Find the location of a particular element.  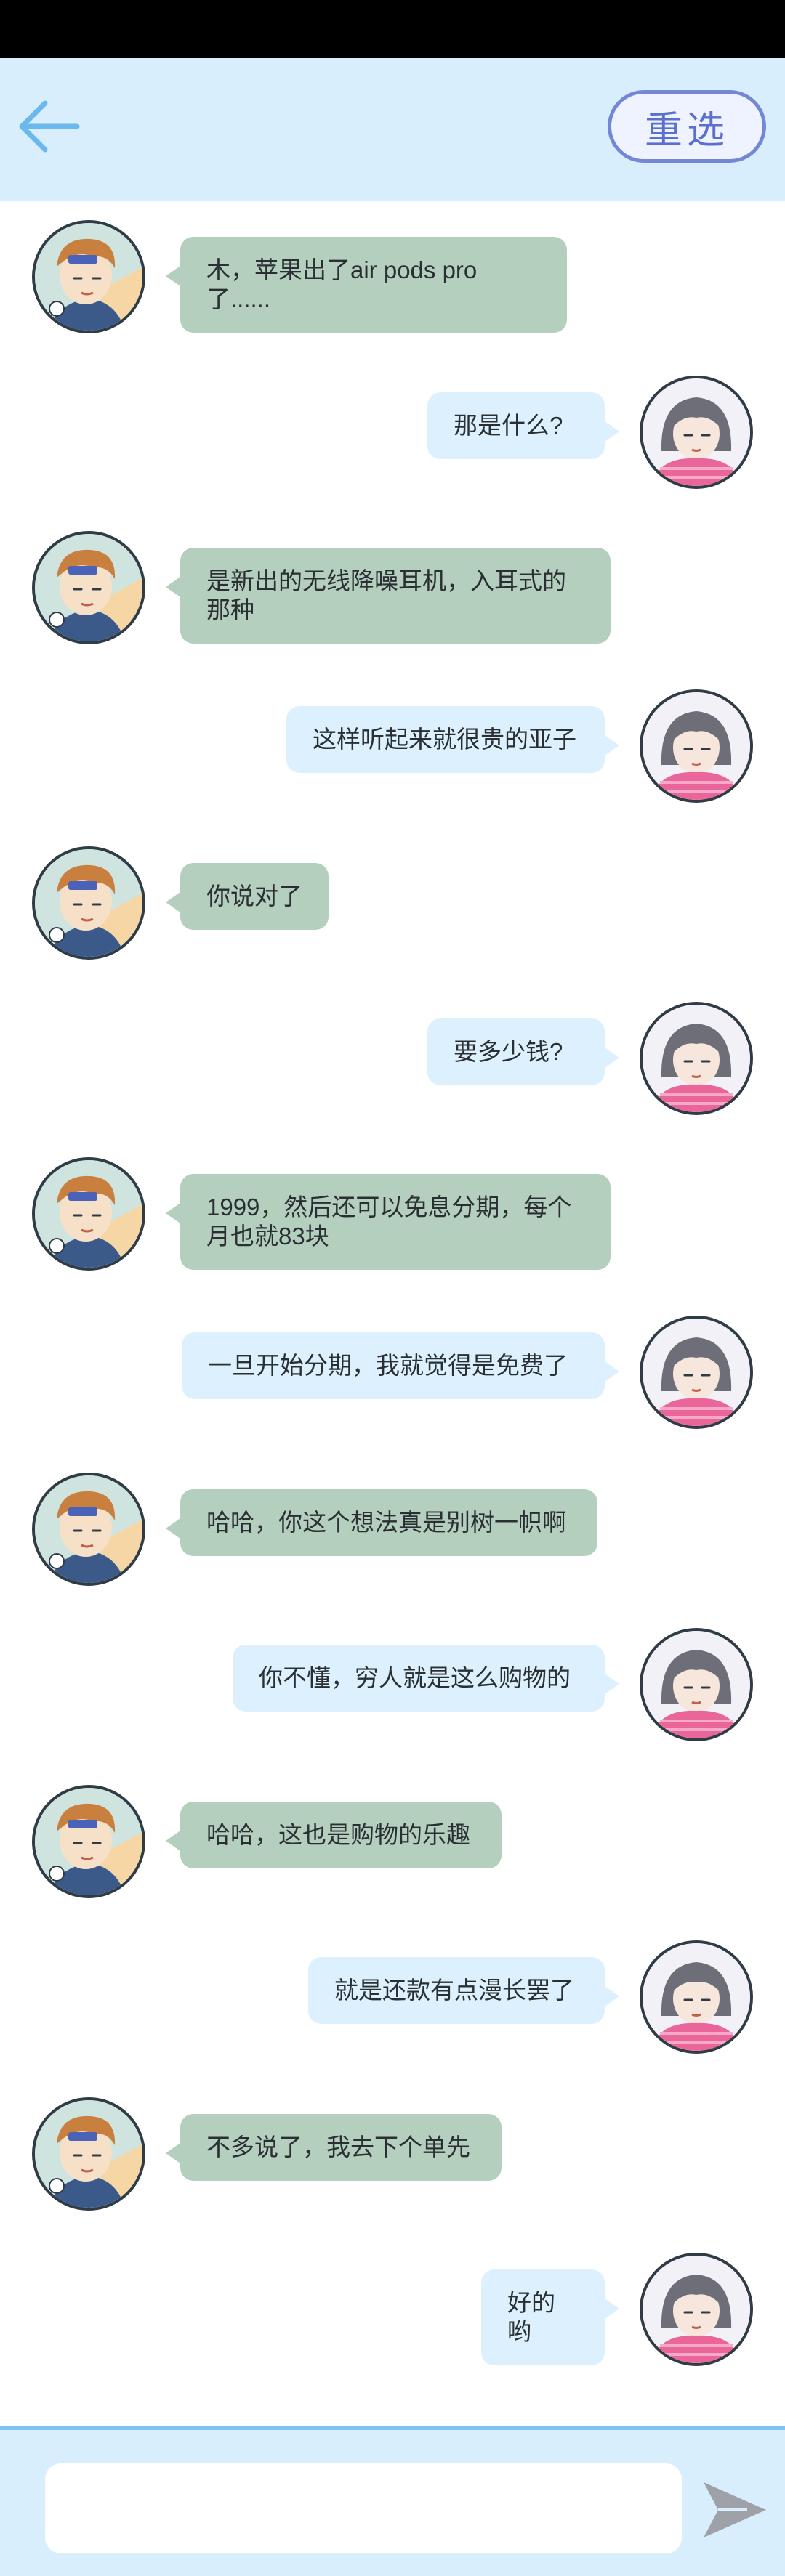

message-bubble: 一旦开始分期，我就觉得是免费了 is located at coordinates (400, 1365).